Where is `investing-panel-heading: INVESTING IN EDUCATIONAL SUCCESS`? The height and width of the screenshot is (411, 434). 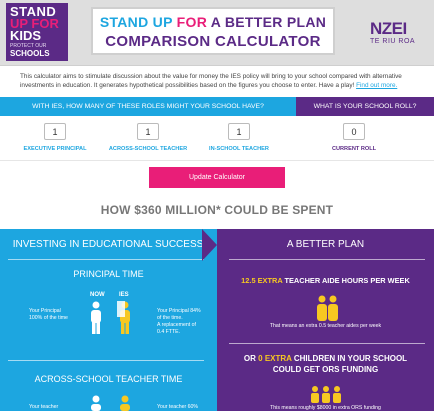
investing-panel-heading: INVESTING IN EDUCATIONAL SUCCESS is located at coordinates (108, 244).